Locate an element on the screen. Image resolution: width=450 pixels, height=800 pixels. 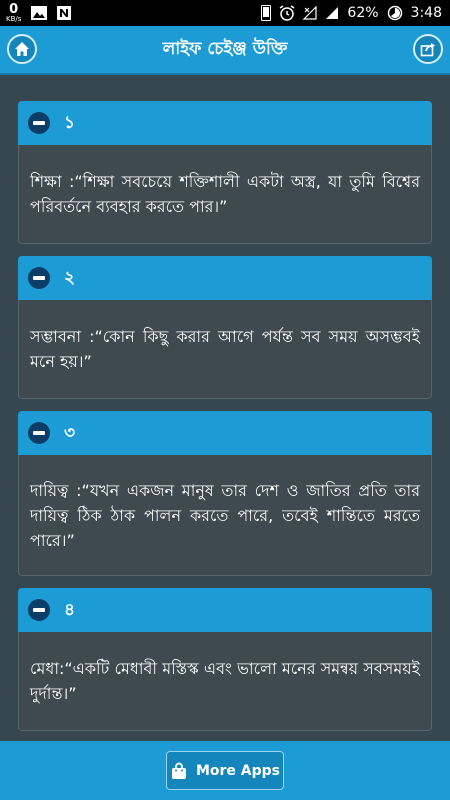
cell-signal-icon is located at coordinates (332, 13).